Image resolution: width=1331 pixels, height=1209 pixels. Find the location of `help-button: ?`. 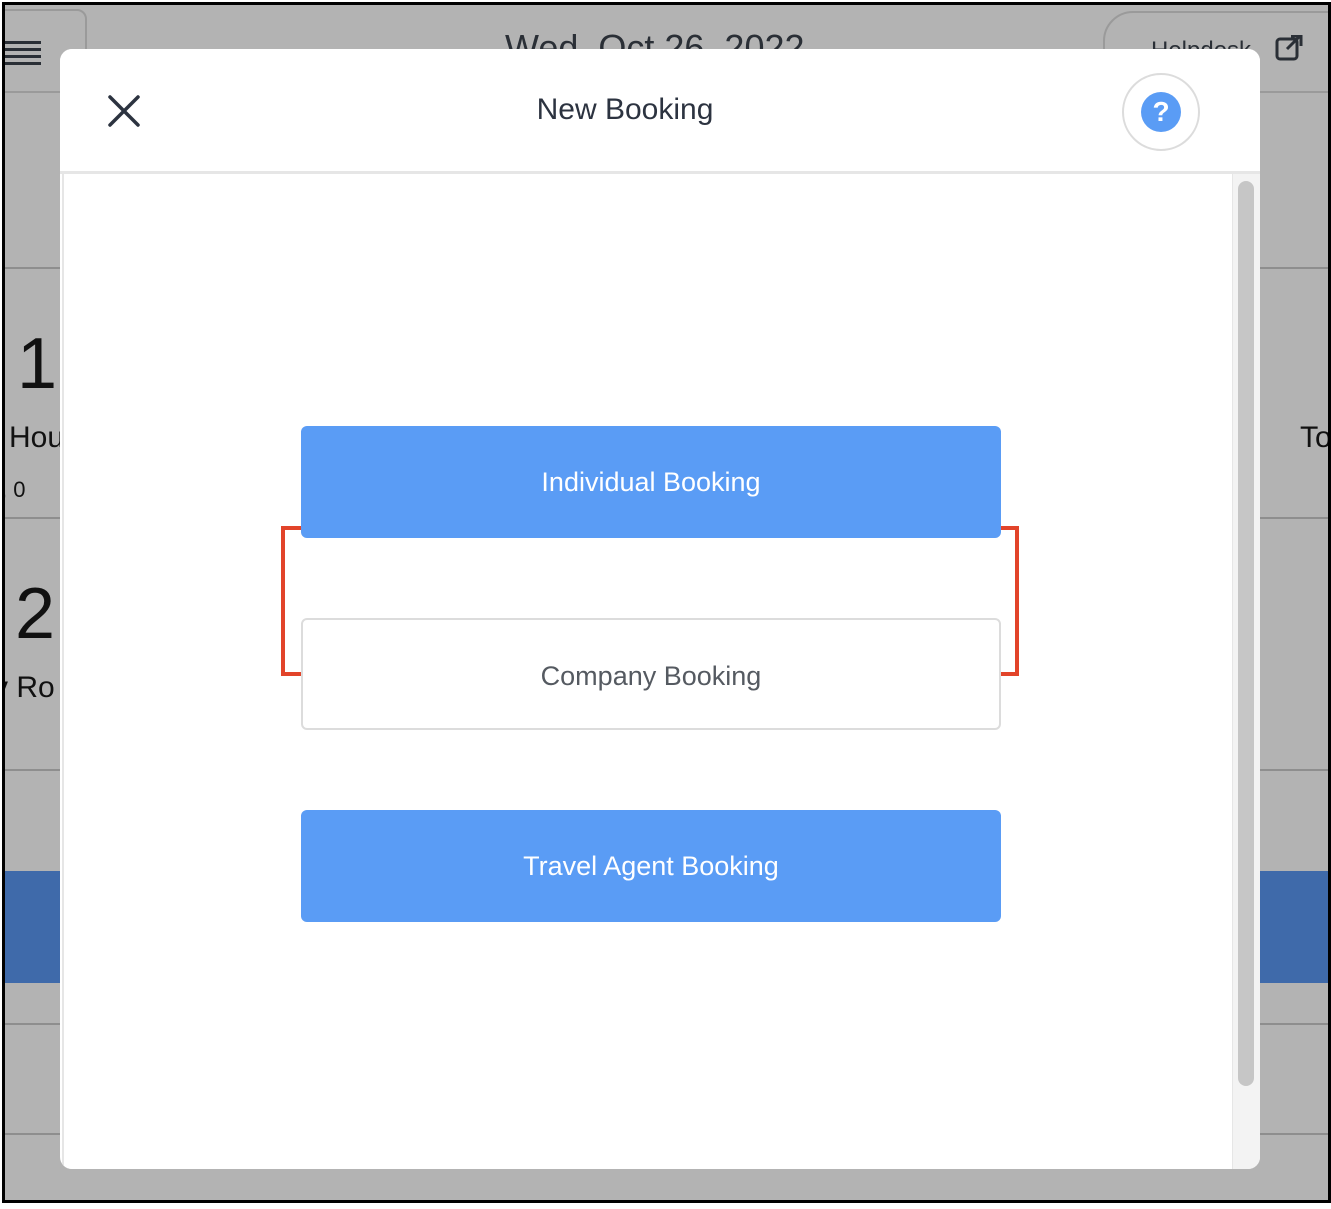

help-button: ? is located at coordinates (1161, 112).